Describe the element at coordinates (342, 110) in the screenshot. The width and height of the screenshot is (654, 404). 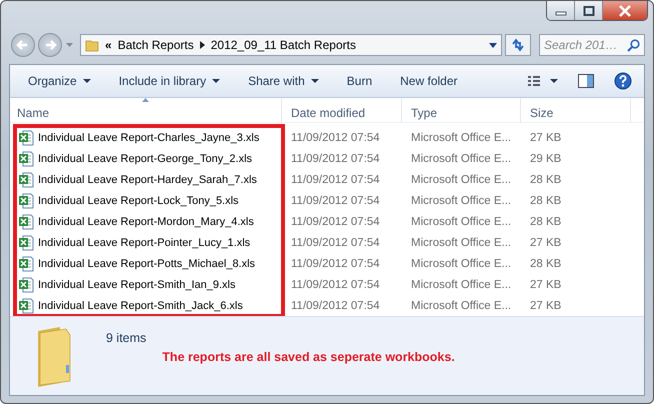
I see `column-header: Date modified` at that location.